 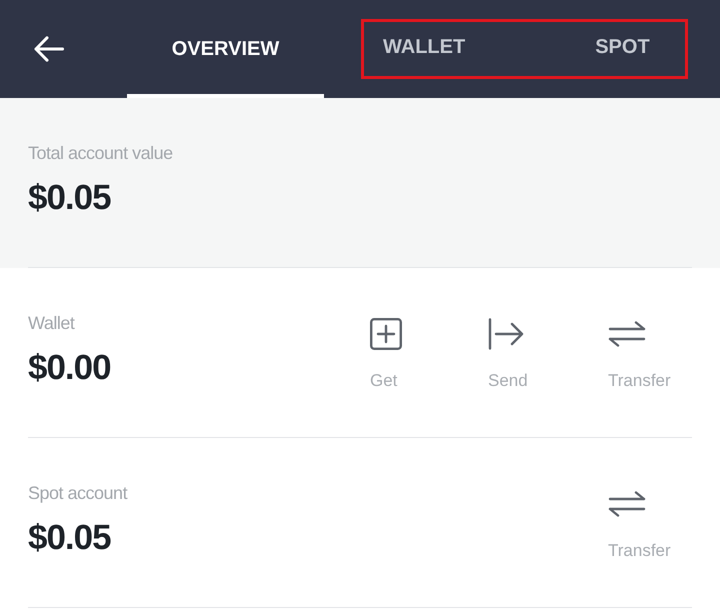 I want to click on account-label: Spot account, so click(x=78, y=493).